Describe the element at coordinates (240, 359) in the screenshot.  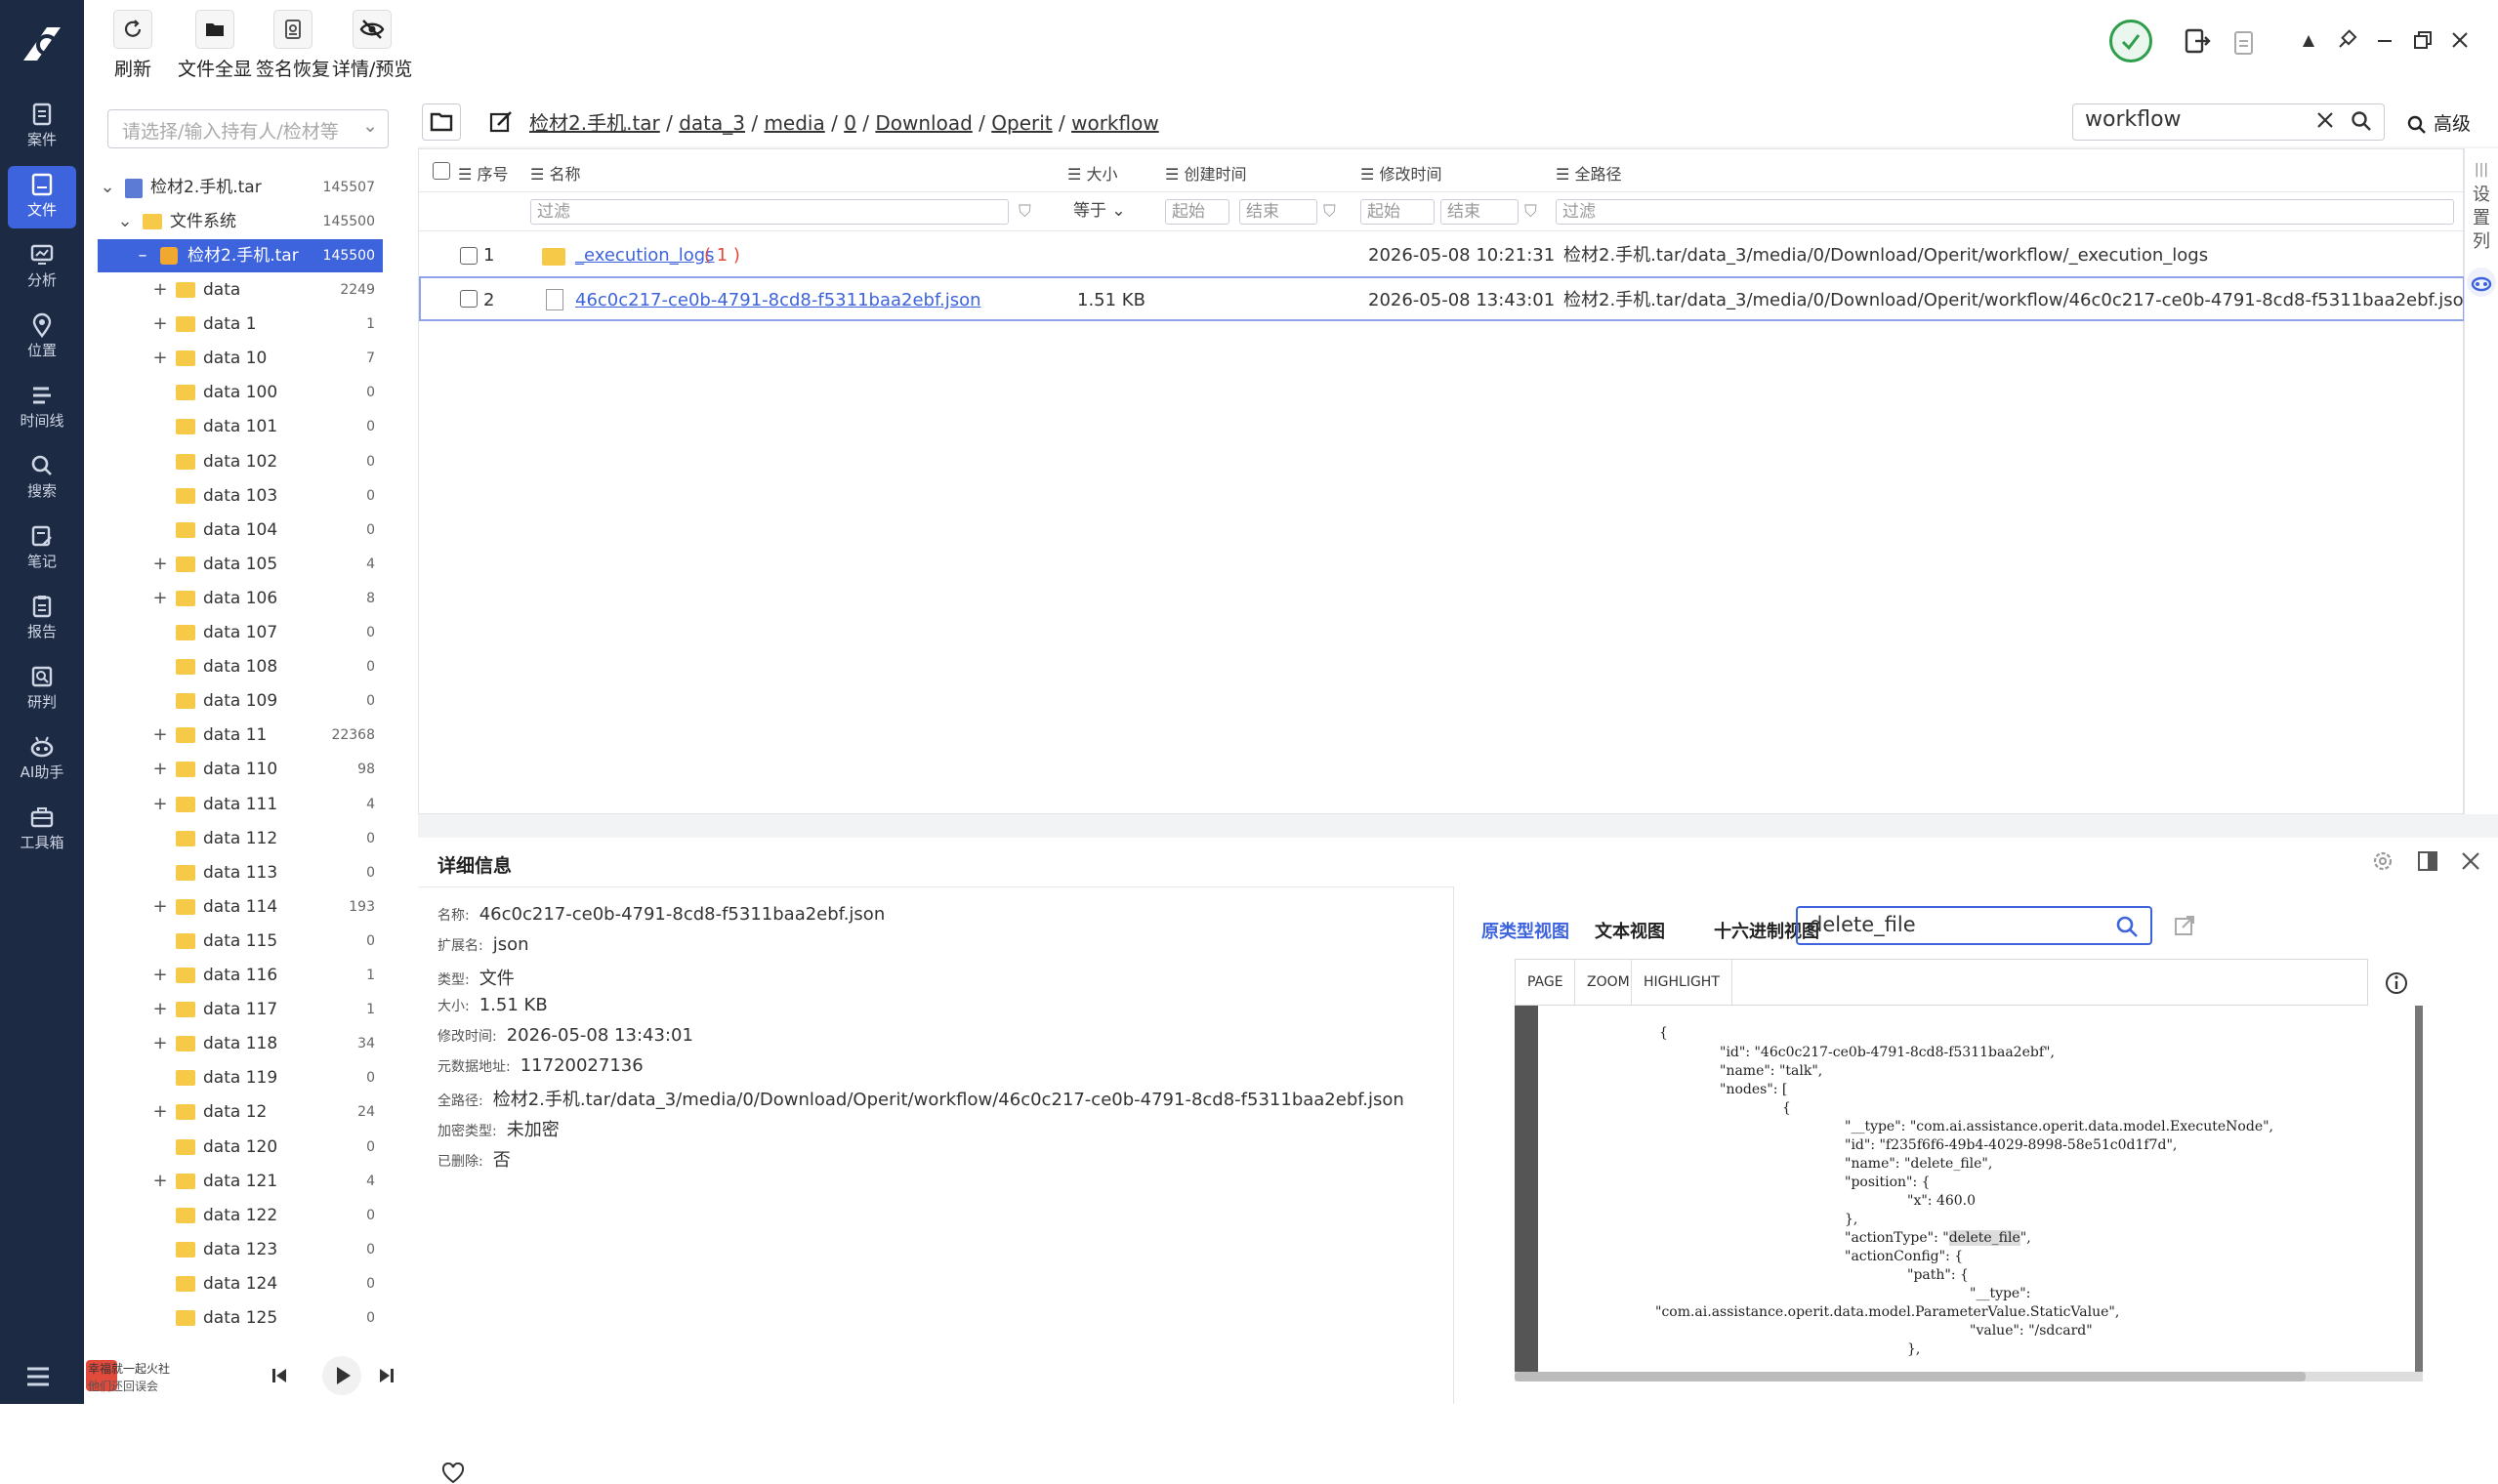
I see `tree-item: + data 10 7` at that location.